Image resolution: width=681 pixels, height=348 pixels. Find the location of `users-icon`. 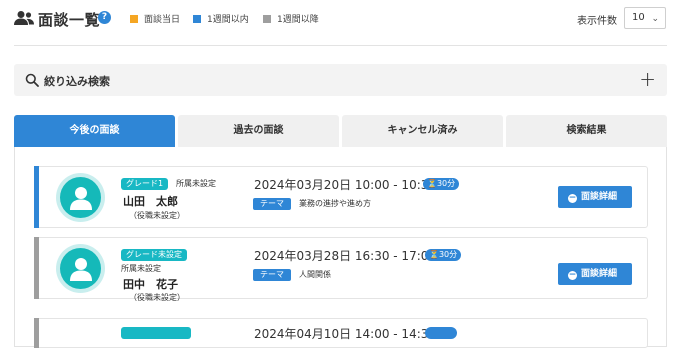

users-icon is located at coordinates (24, 18).